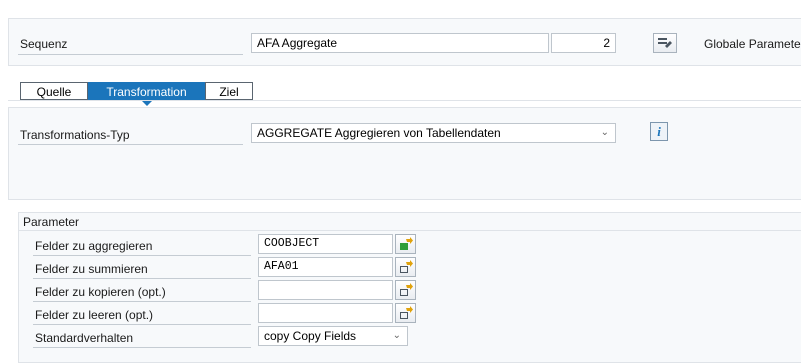  Describe the element at coordinates (44, 44) in the screenshot. I see `sequenz-label: Sequenz` at that location.